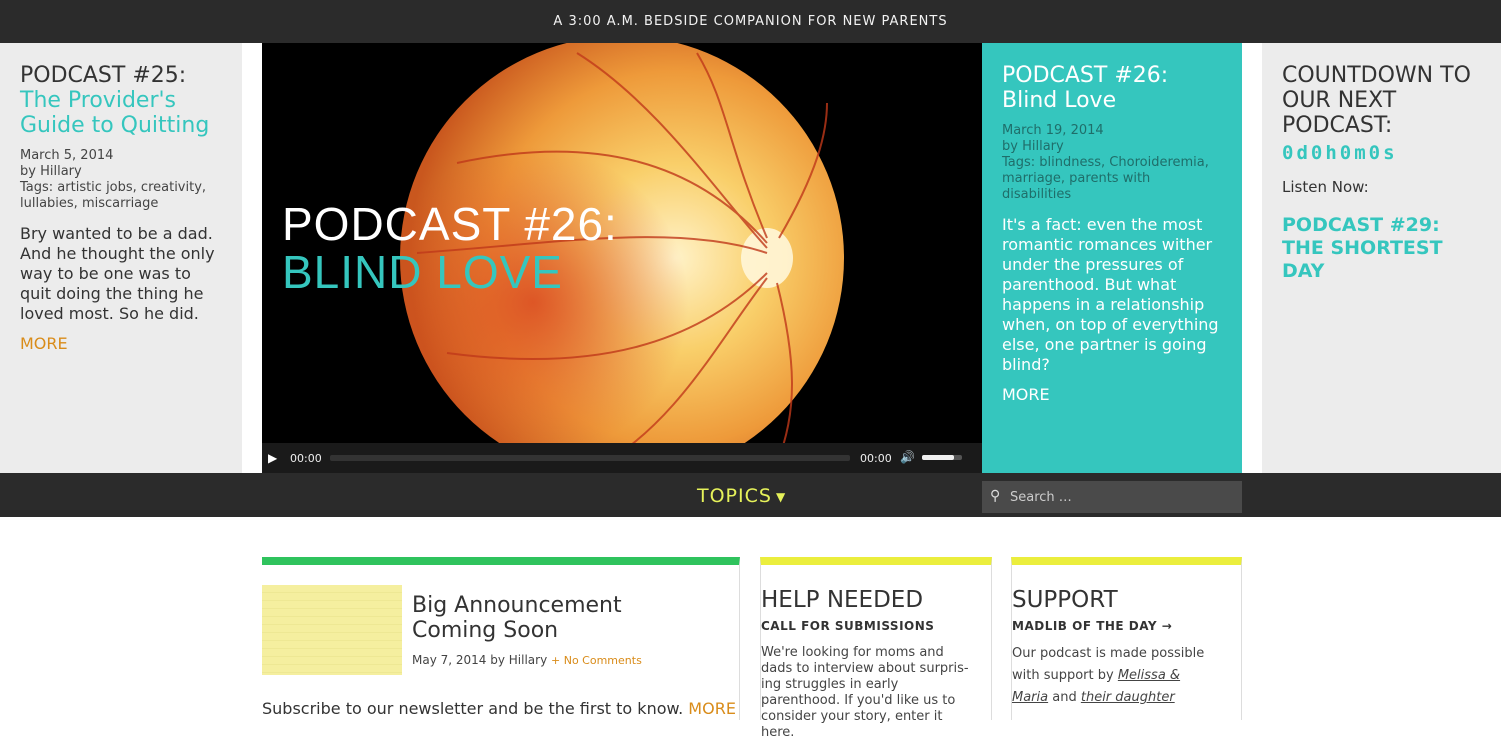 Image resolution: width=1501 pixels, height=741 pixels. I want to click on announcement-meta: May 7, 2014 by Hillary + No Comments, so click(527, 660).